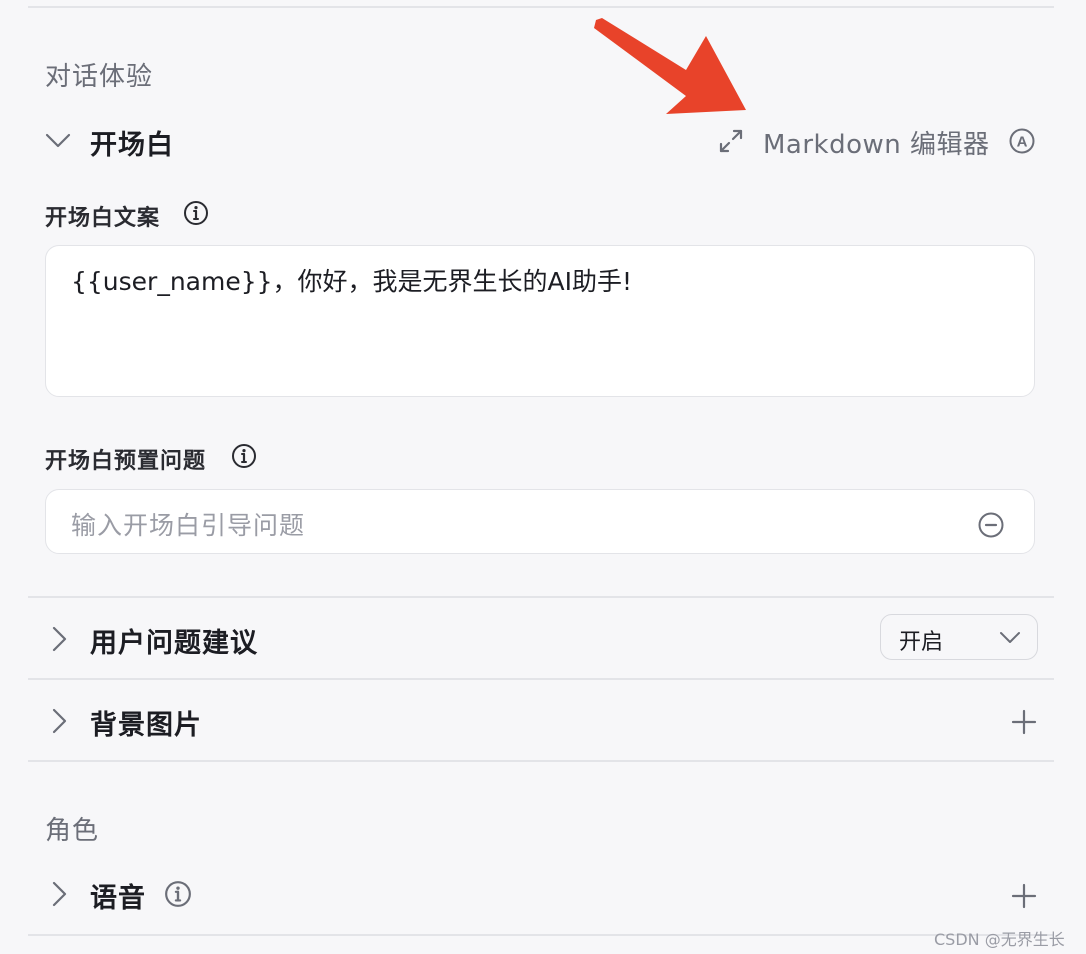  Describe the element at coordinates (188, 525) in the screenshot. I see `opening-preset-placeholder: 输入开场白引导问题` at that location.